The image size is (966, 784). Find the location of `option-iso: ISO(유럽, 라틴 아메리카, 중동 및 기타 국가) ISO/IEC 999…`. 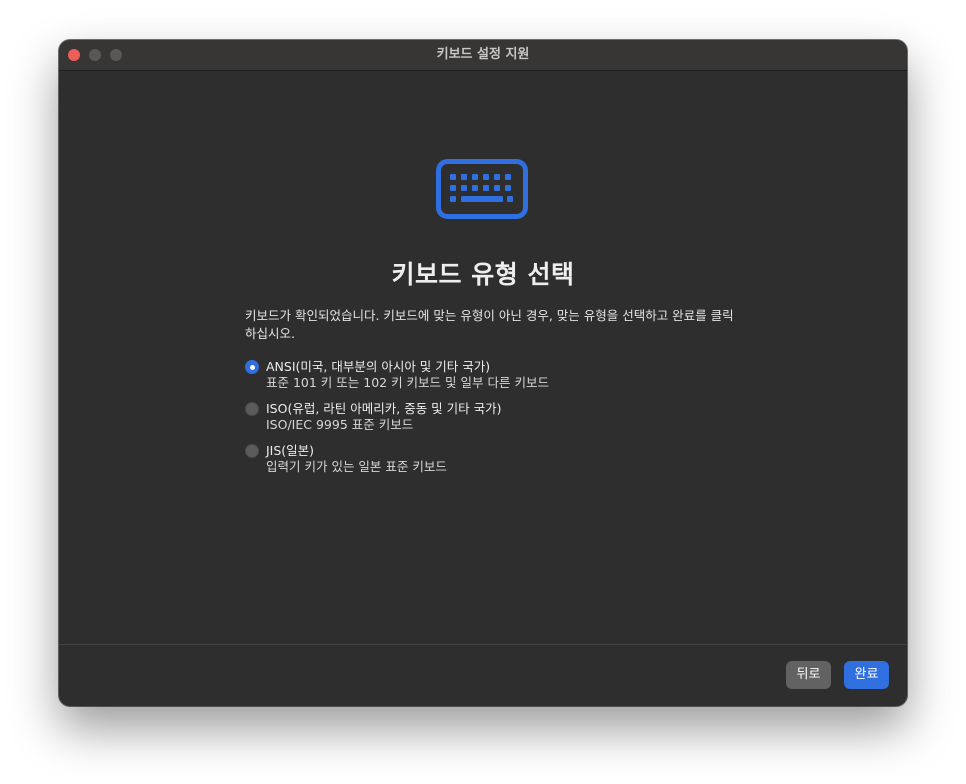

option-iso: ISO(유럽, 라틴 아메리카, 중동 및 기타 국가) ISO/IEC 999… is located at coordinates (485, 422).